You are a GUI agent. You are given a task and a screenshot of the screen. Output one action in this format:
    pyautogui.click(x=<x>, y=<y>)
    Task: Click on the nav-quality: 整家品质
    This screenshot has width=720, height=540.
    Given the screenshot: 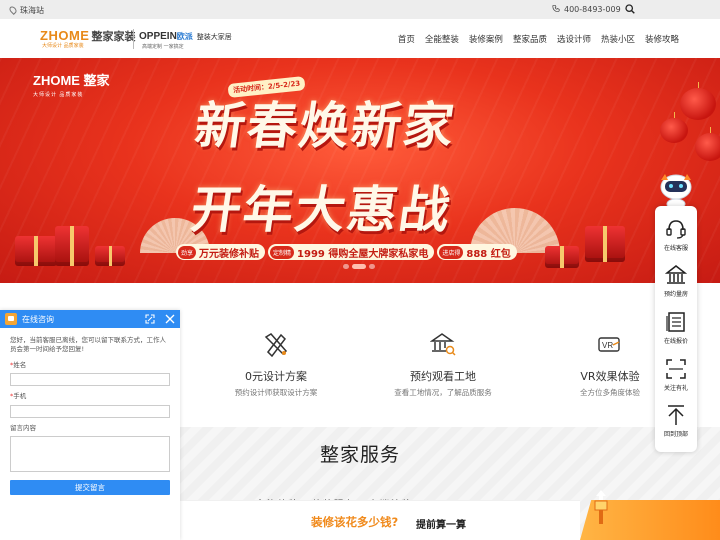 What is the action you would take?
    pyautogui.click(x=530, y=39)
    